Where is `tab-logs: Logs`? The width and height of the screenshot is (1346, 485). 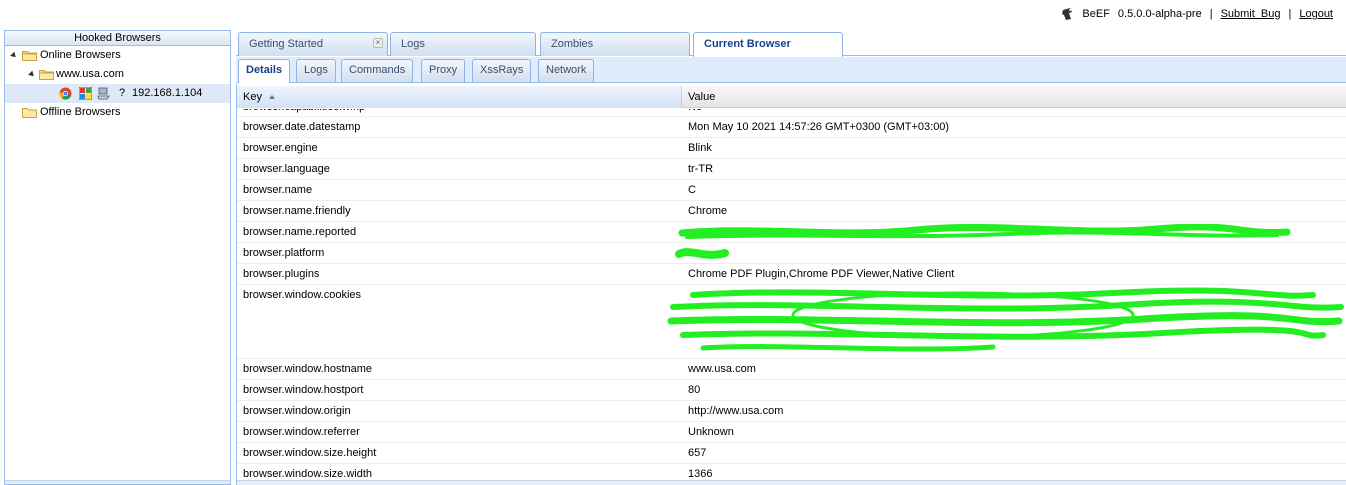 tab-logs: Logs is located at coordinates (463, 44).